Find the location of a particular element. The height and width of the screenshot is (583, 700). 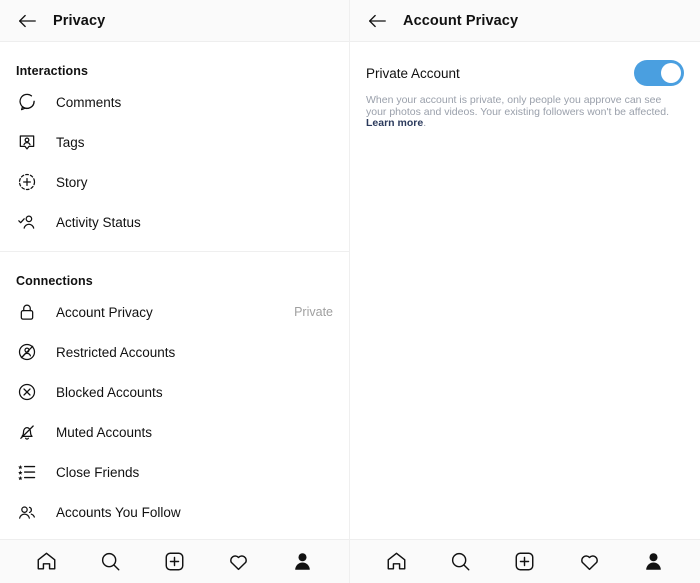

comment-bubble-icon is located at coordinates (27, 102).